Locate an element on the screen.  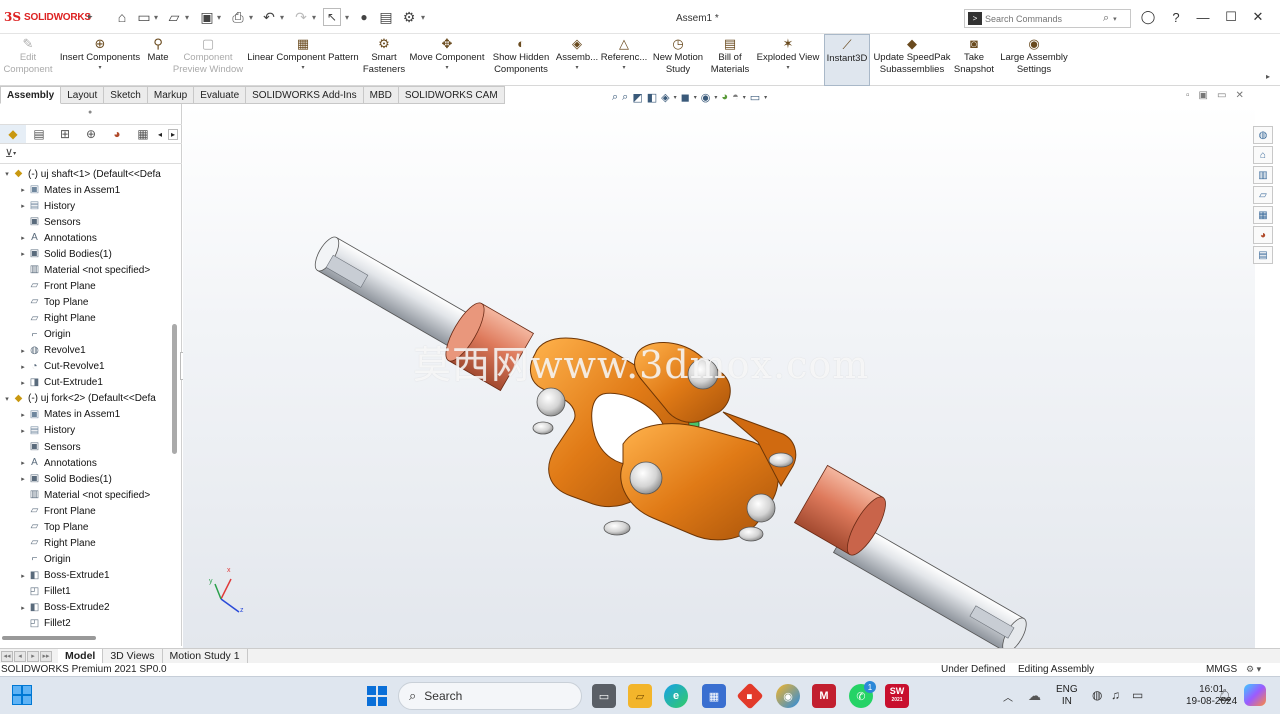
windows-start-icon is located at coordinates (377, 696).